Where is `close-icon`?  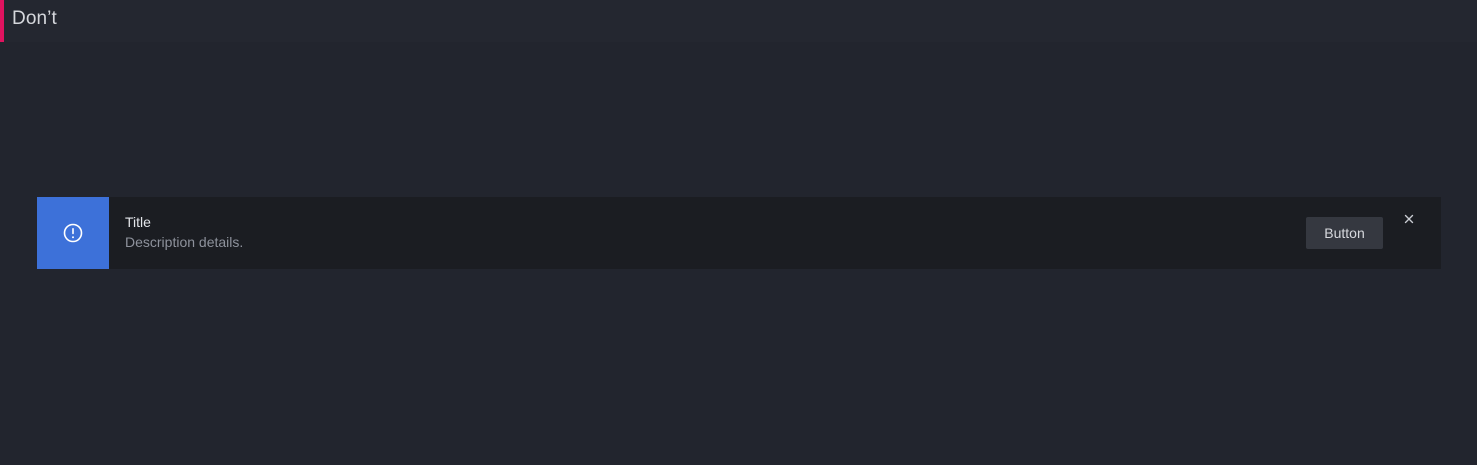
close-icon is located at coordinates (1409, 219).